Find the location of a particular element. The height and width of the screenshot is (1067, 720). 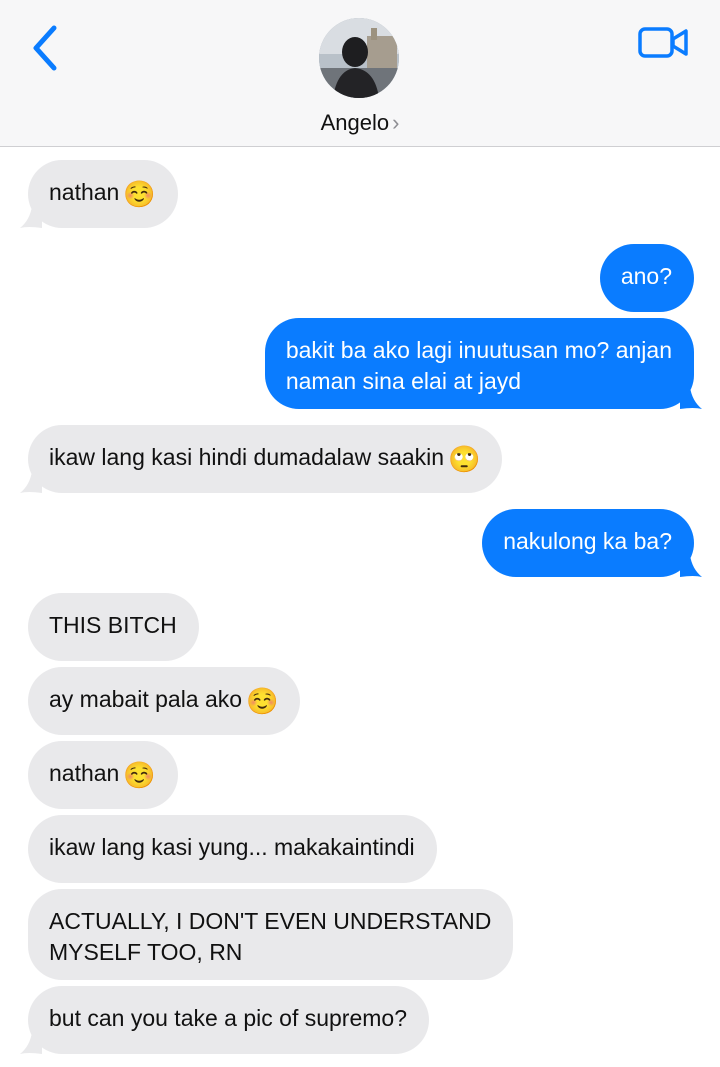

contact-avatar is located at coordinates (359, 58).